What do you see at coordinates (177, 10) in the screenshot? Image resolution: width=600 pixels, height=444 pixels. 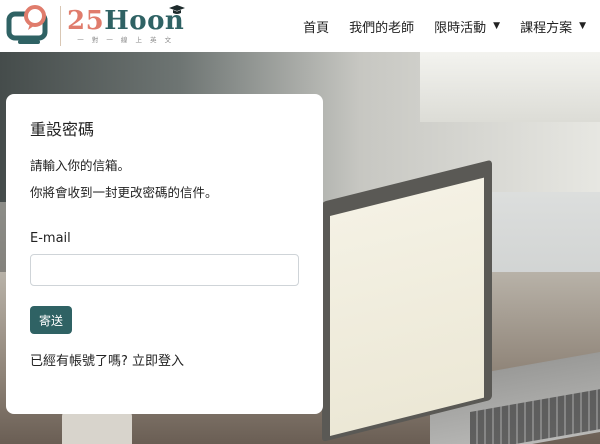 I see `graduation-cap-icon` at bounding box center [177, 10].